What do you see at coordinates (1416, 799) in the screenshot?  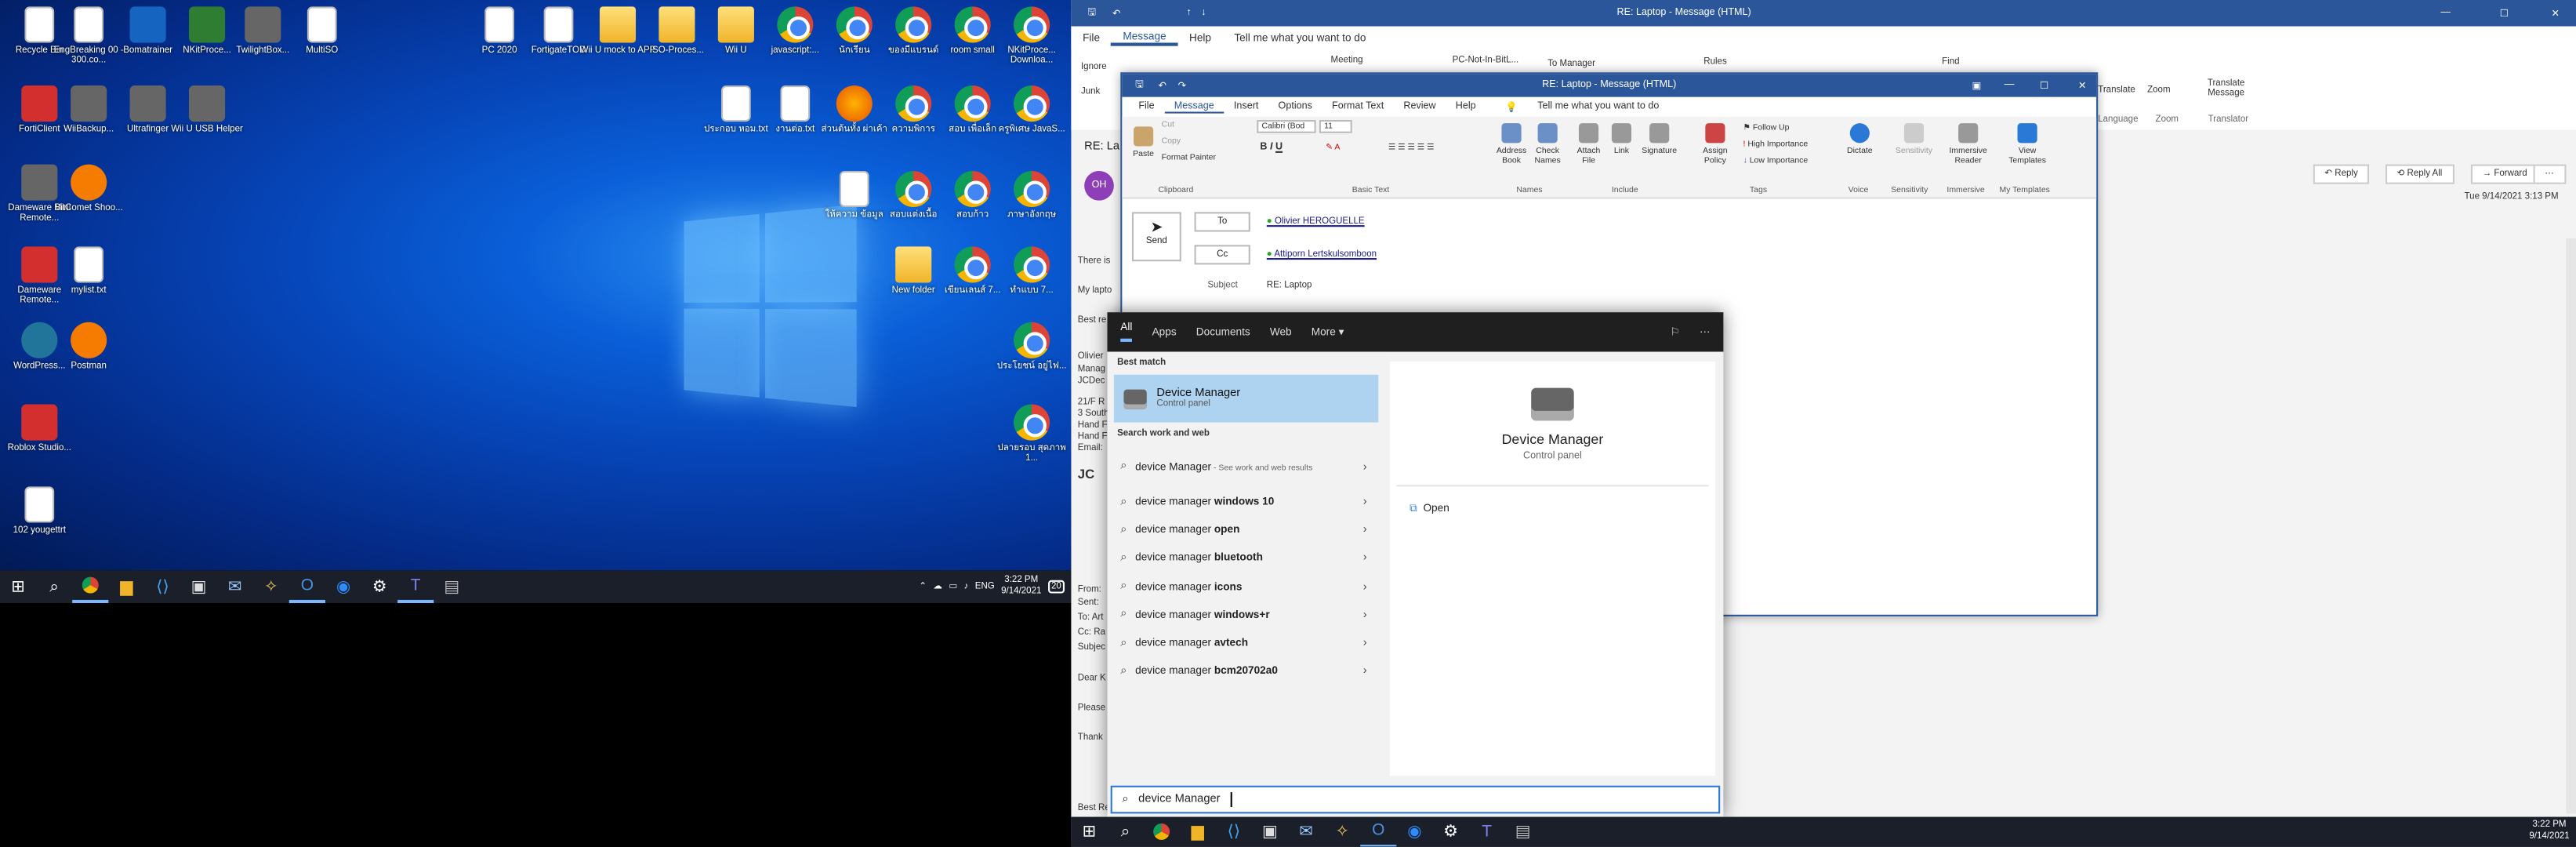 I see `search-input: ⌕ device Manager` at bounding box center [1416, 799].